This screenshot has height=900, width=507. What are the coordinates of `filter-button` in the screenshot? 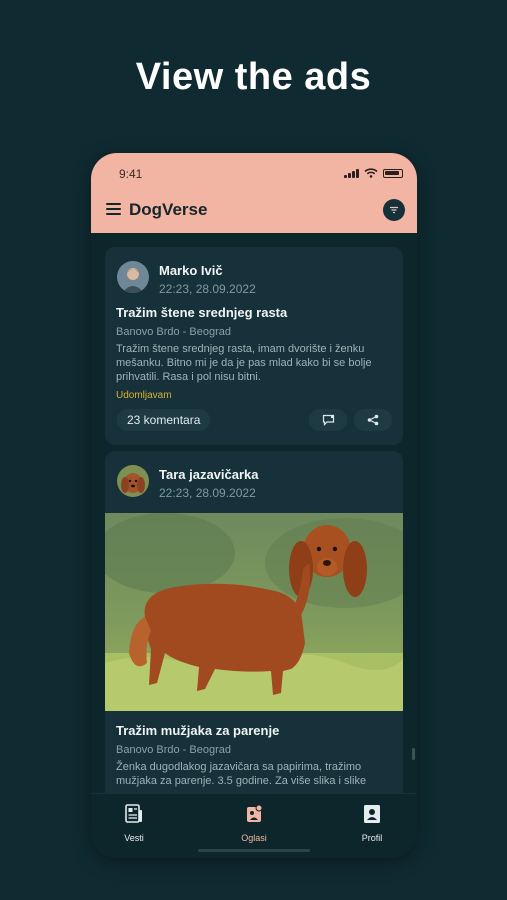 It's located at (394, 210).